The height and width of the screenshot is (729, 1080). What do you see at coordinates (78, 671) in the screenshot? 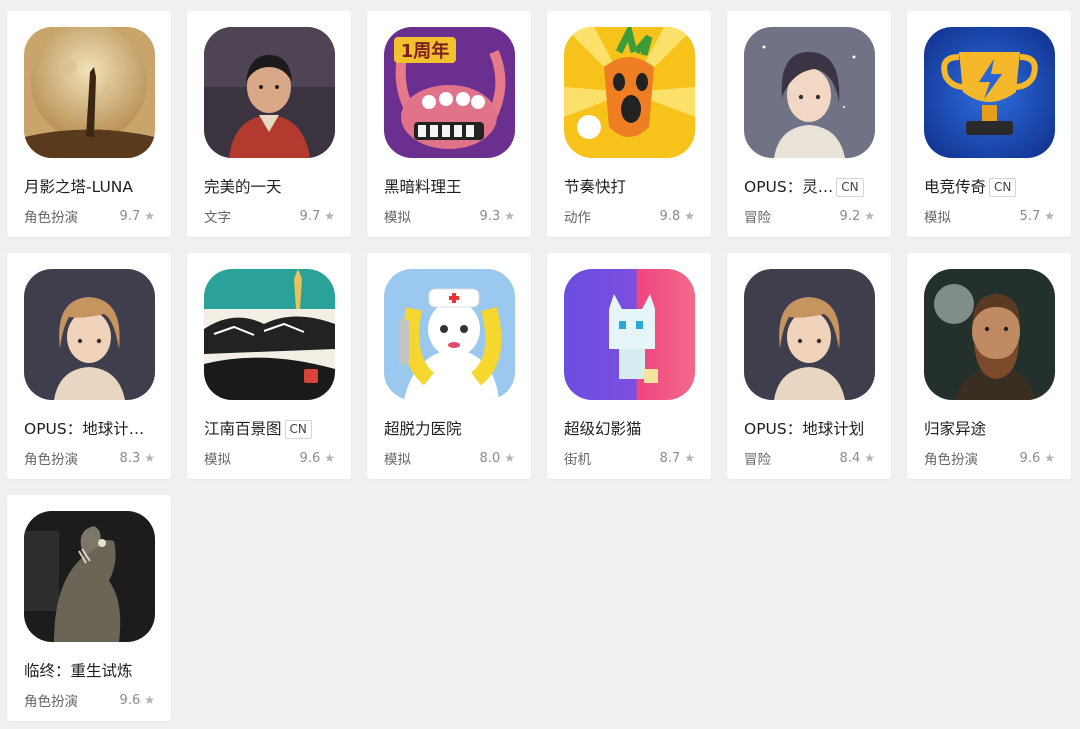
I see `app-name: 临终：重生试炼` at bounding box center [78, 671].